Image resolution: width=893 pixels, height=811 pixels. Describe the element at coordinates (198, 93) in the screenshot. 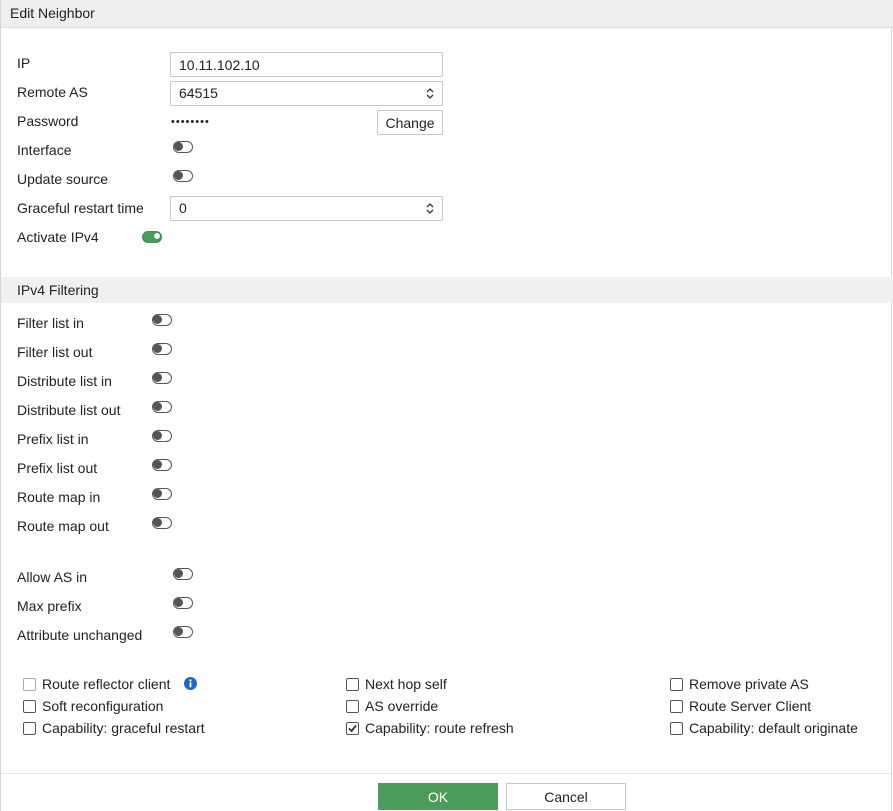

I see `remote-as-value: 64515` at that location.